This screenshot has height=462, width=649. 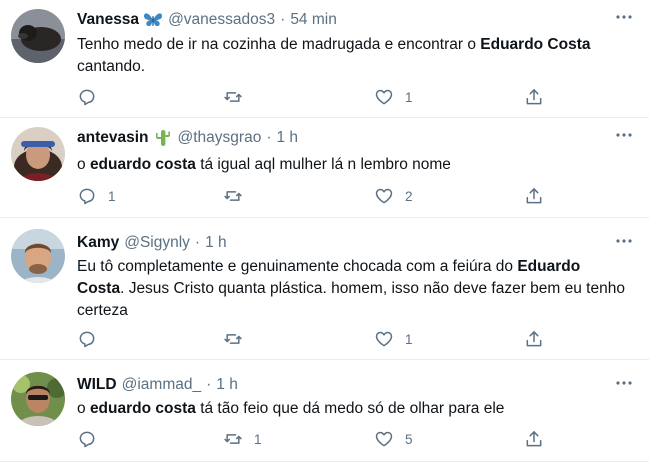 I want to click on handle: @iammad_, so click(x=161, y=385).